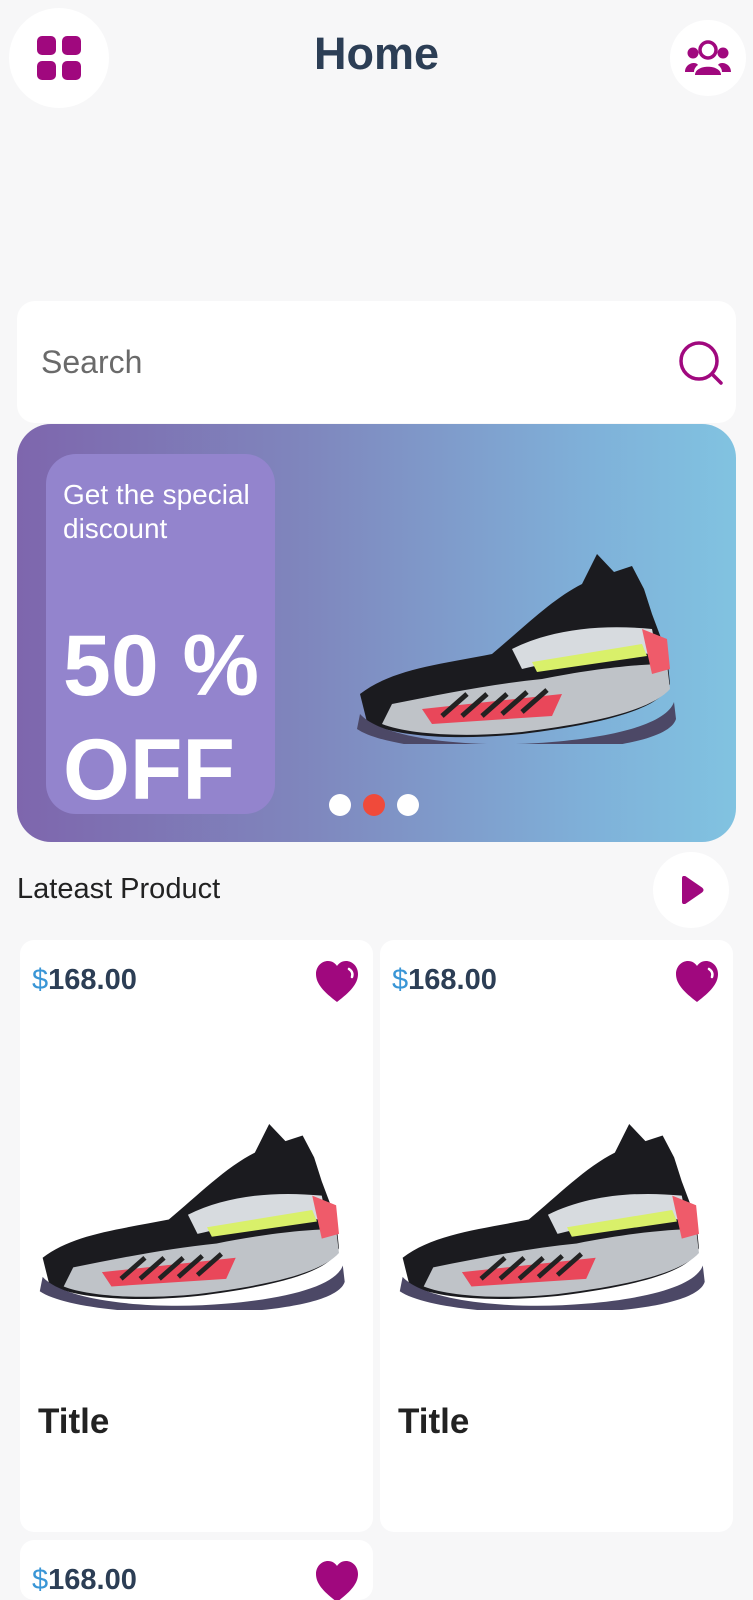 The image size is (753, 1600). What do you see at coordinates (196, 1570) in the screenshot?
I see `product-card: $168.00` at bounding box center [196, 1570].